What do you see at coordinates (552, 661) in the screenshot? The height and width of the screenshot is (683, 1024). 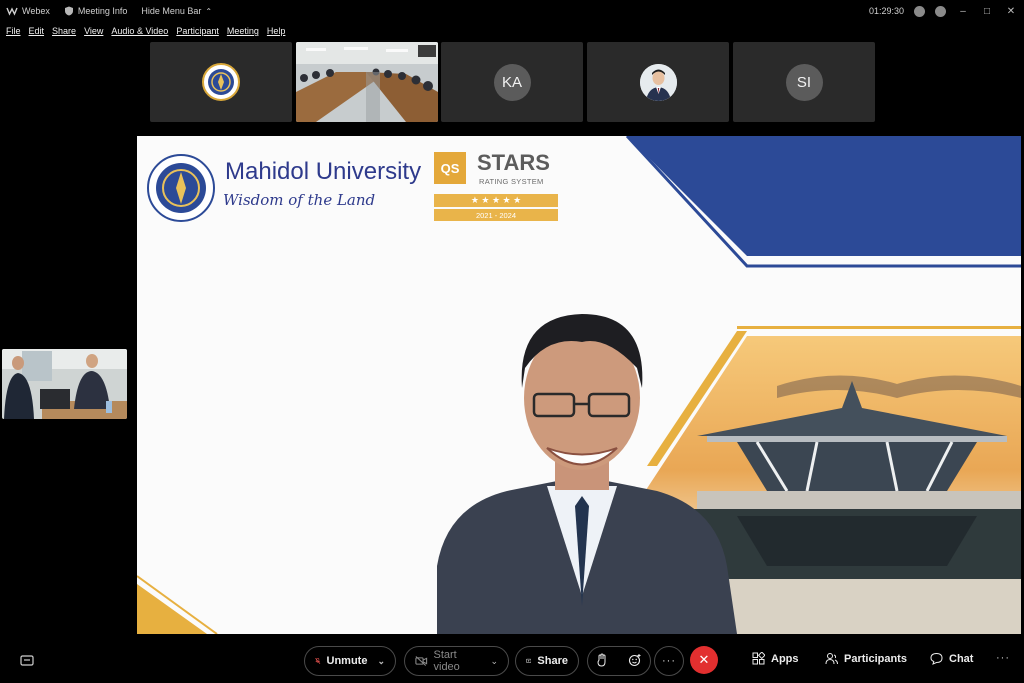 I see `share-label: Share` at bounding box center [552, 661].